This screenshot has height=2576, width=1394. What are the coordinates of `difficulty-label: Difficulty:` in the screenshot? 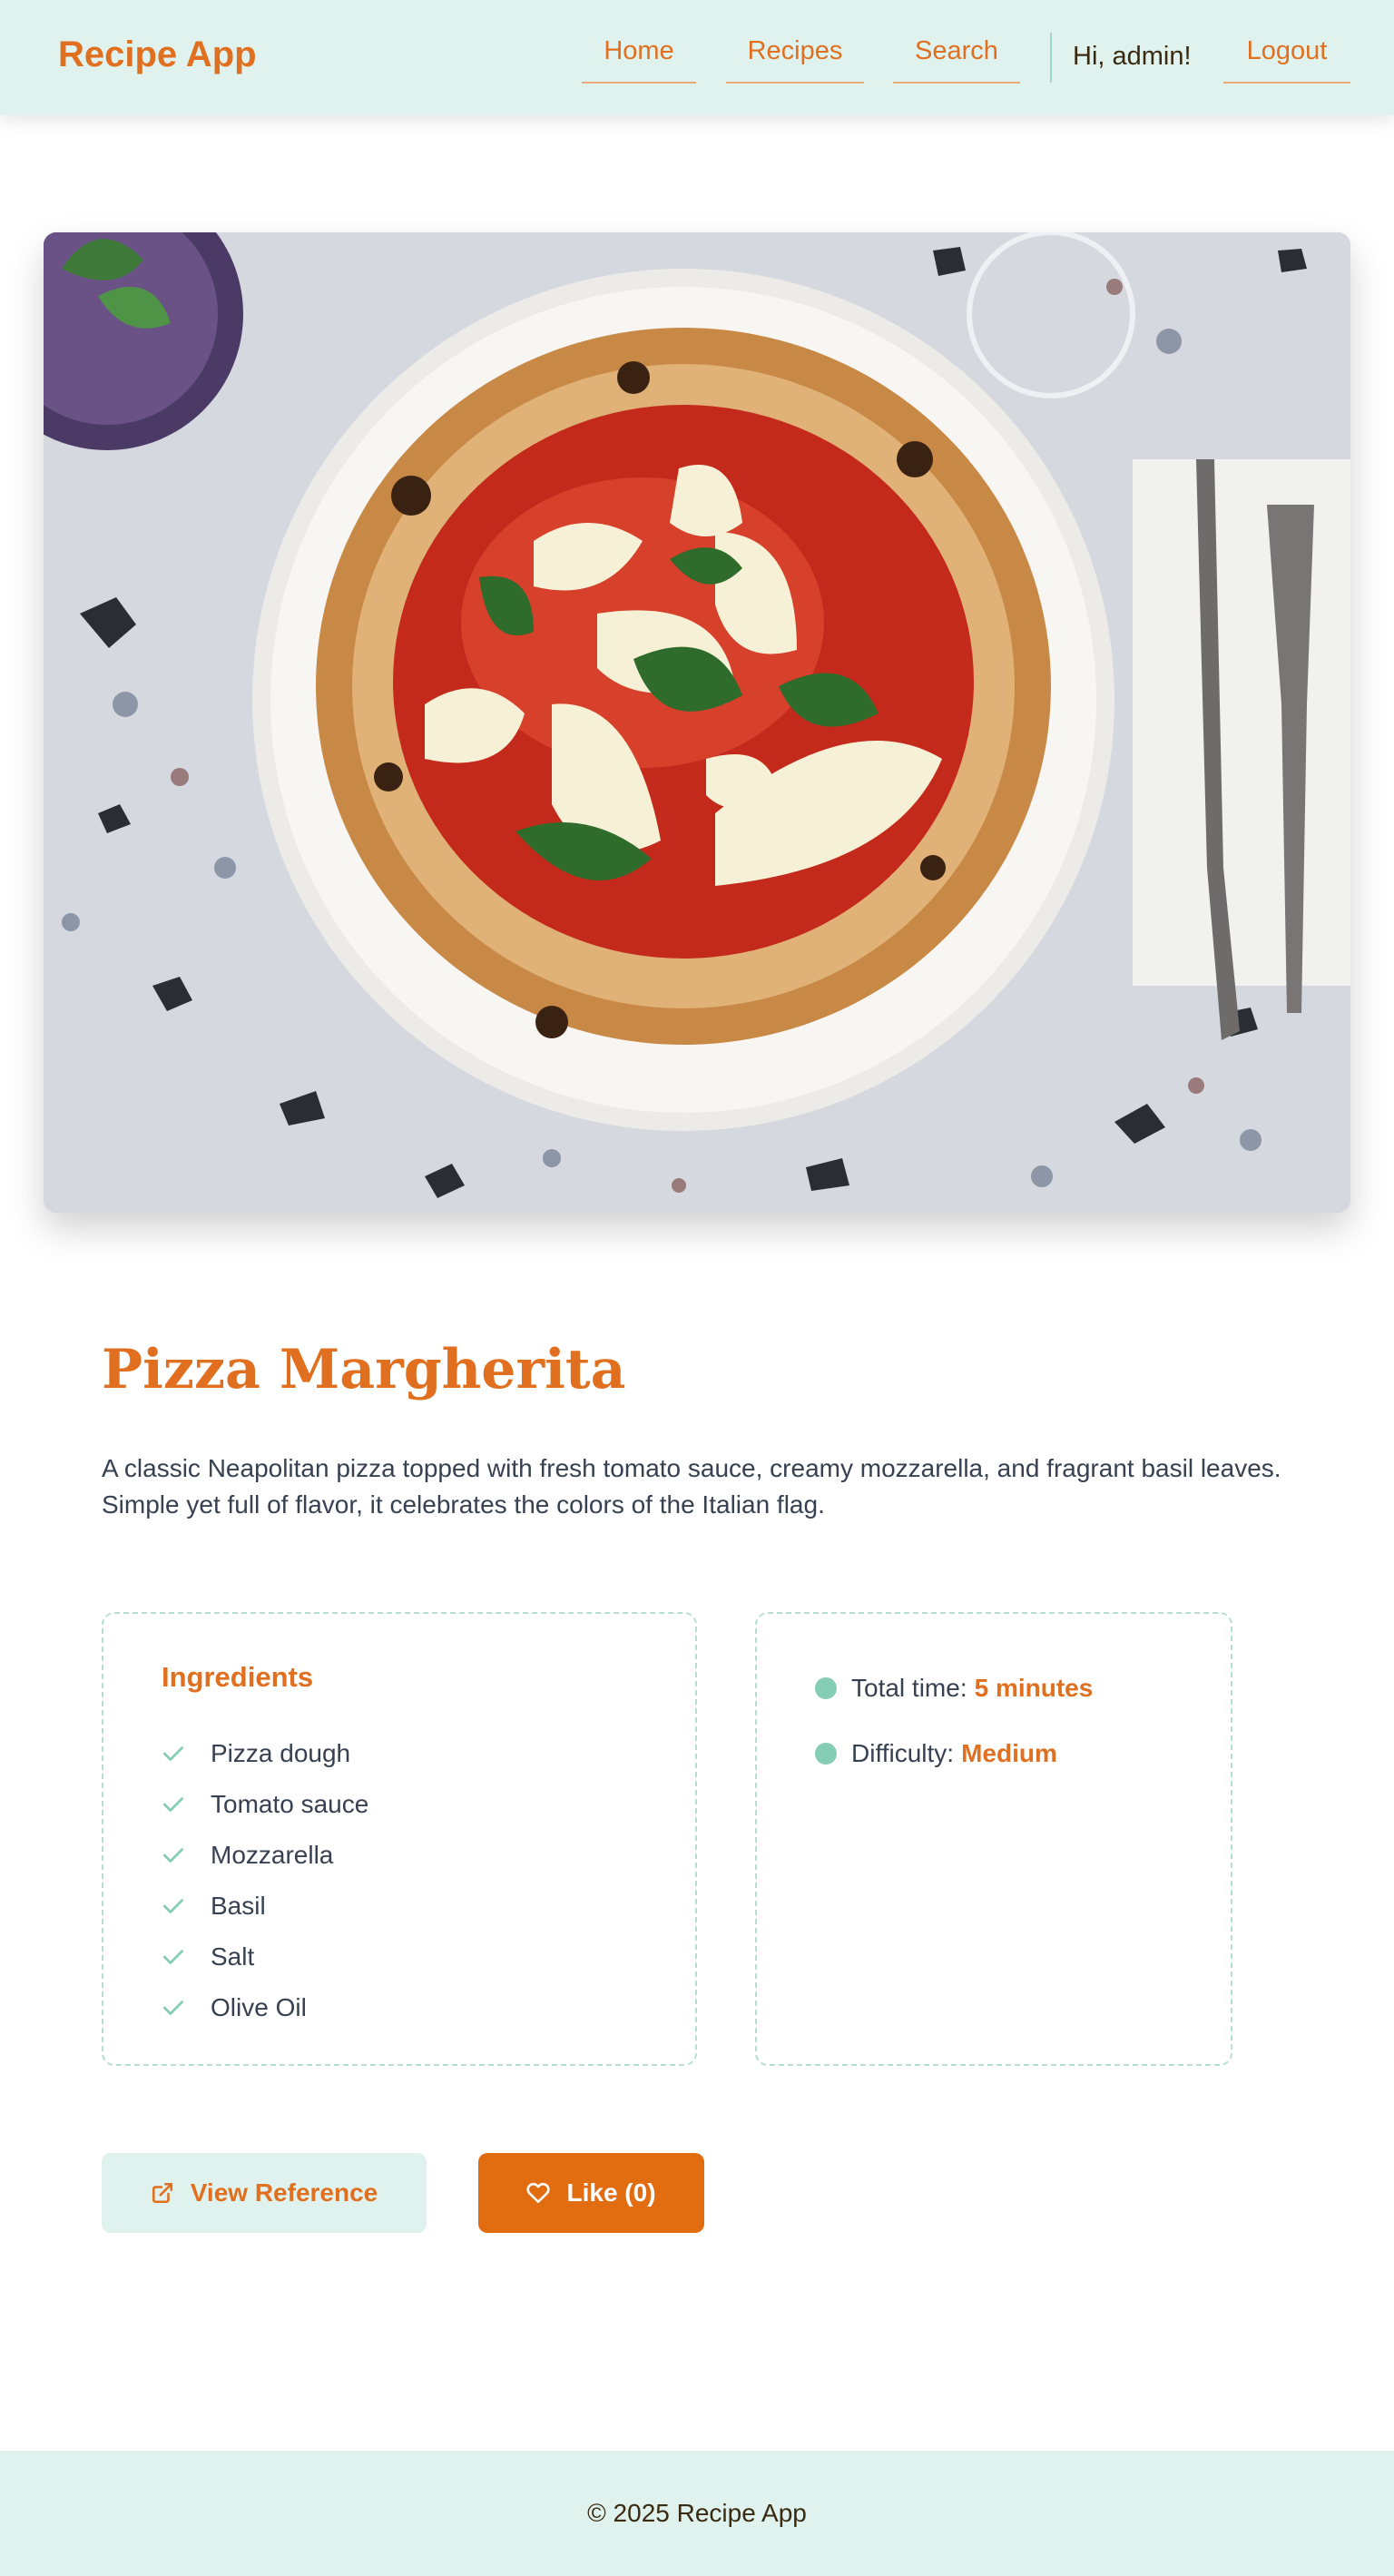 It's located at (903, 1753).